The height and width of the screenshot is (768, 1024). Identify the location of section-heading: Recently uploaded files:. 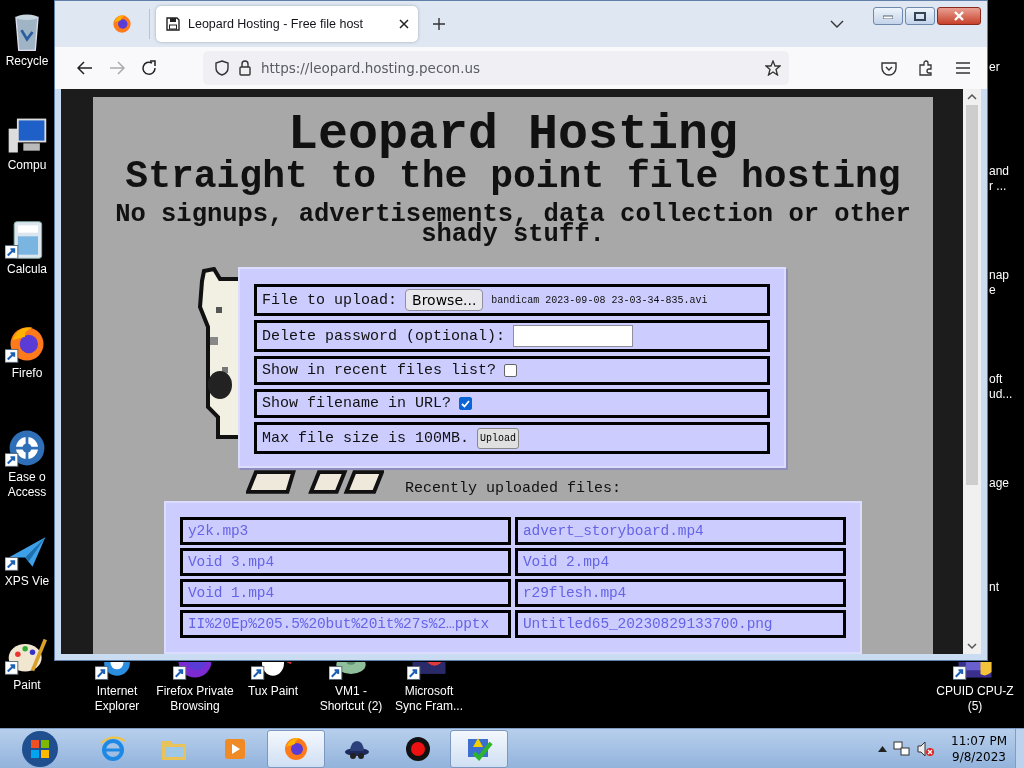
(512, 488).